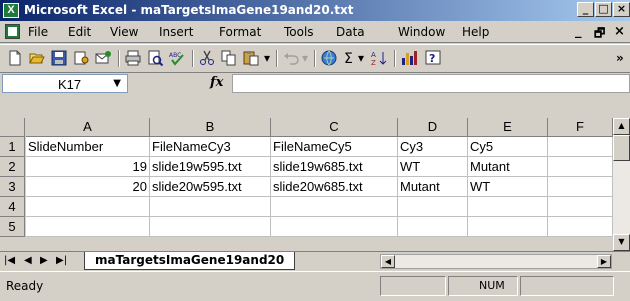  What do you see at coordinates (9, 260) in the screenshot?
I see `first-sheet-icon: |◀` at bounding box center [9, 260].